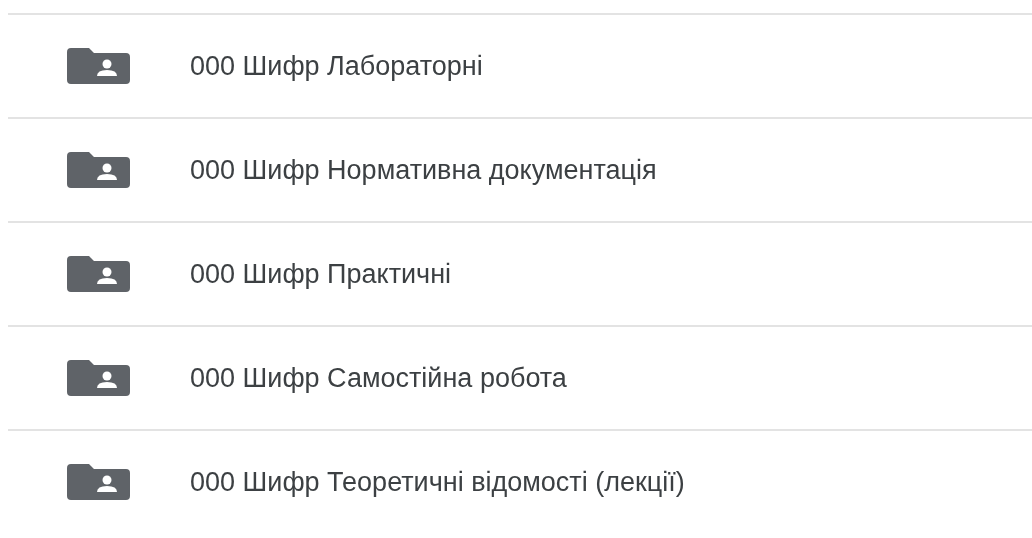  Describe the element at coordinates (437, 482) in the screenshot. I see `folder-name: 000 Шифр Теоретичні відомості (лекції)` at that location.